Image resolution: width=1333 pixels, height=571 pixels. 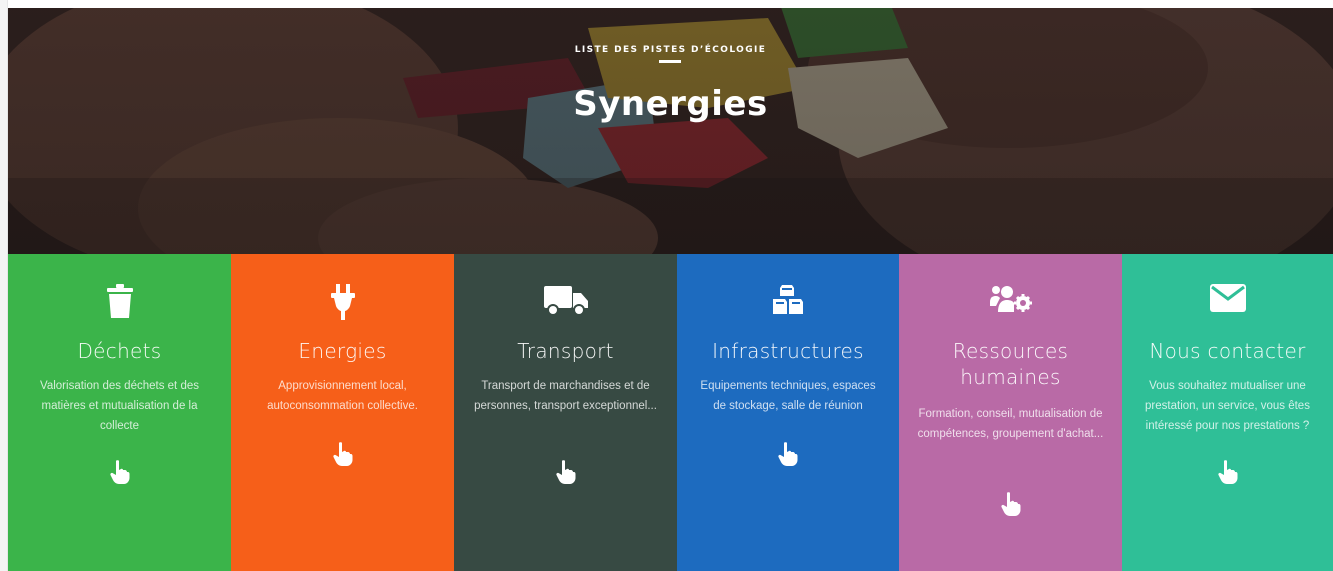 What do you see at coordinates (670, 104) in the screenshot?
I see `page-title: Synergies` at bounding box center [670, 104].